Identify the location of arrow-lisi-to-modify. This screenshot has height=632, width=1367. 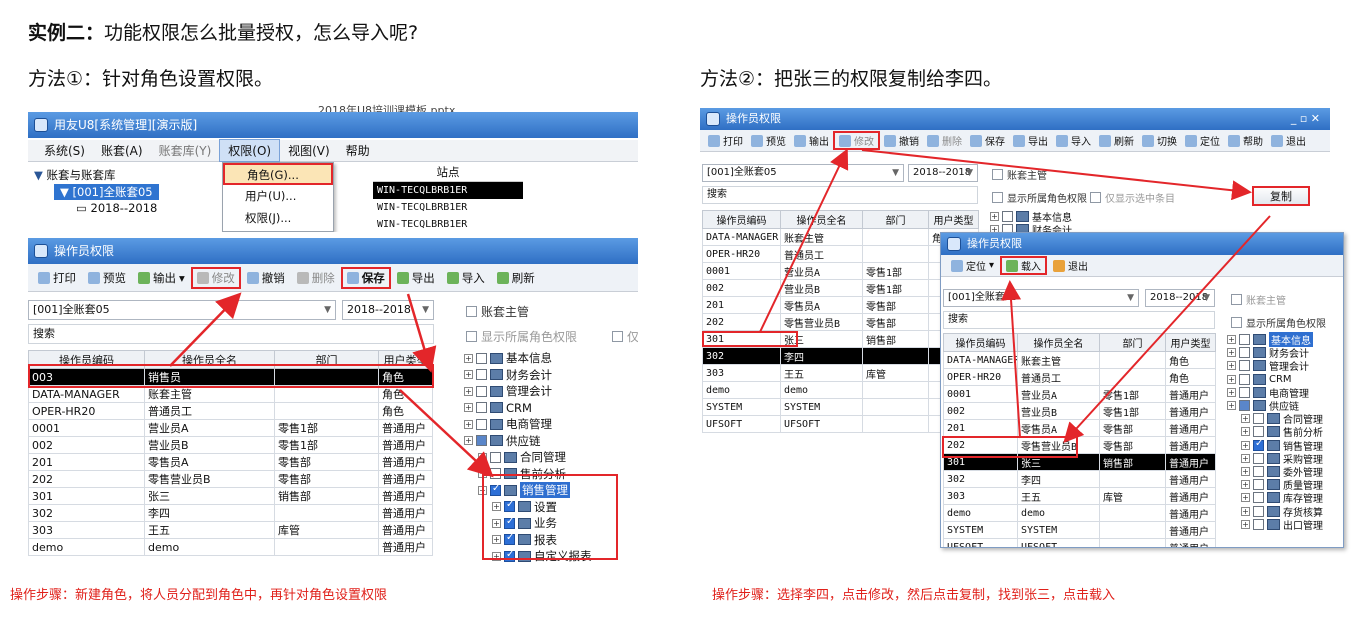
(804, 240).